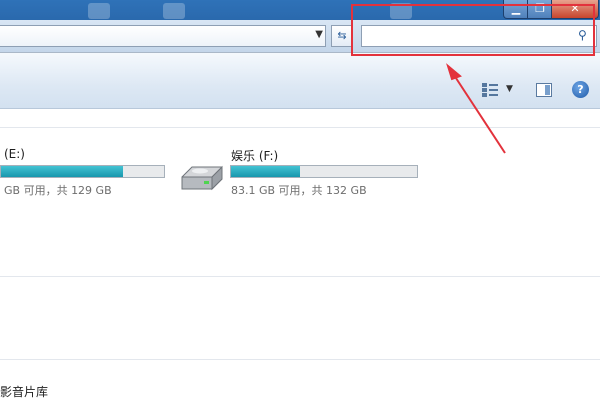  What do you see at coordinates (299, 190) in the screenshot?
I see `drive-free-space: 83.1 GB 可用，共 132 GB` at bounding box center [299, 190].